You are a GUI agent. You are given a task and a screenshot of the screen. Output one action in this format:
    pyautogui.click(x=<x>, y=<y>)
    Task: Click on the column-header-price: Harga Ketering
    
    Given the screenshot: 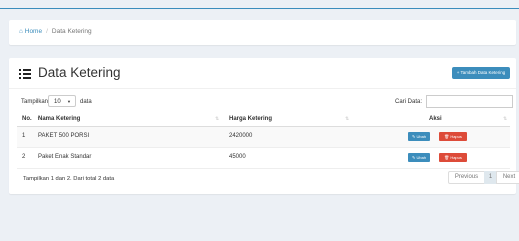 What is the action you would take?
    pyautogui.click(x=250, y=119)
    